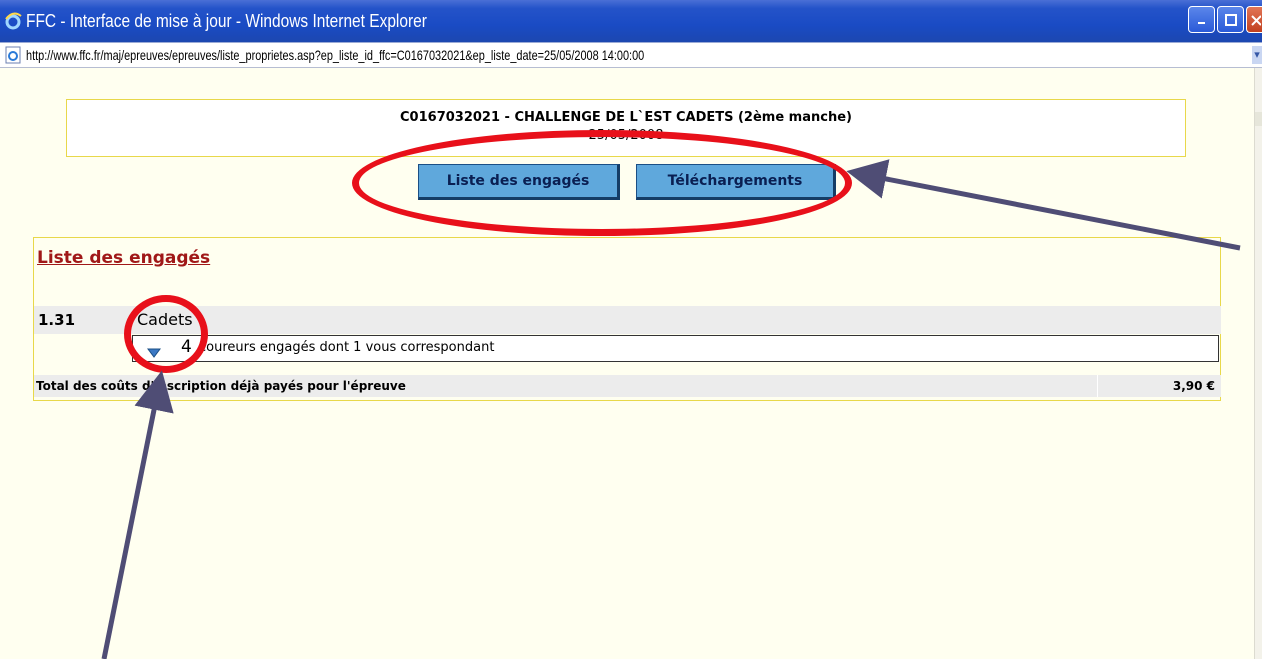  I want to click on minimize-button, so click(1201, 19).